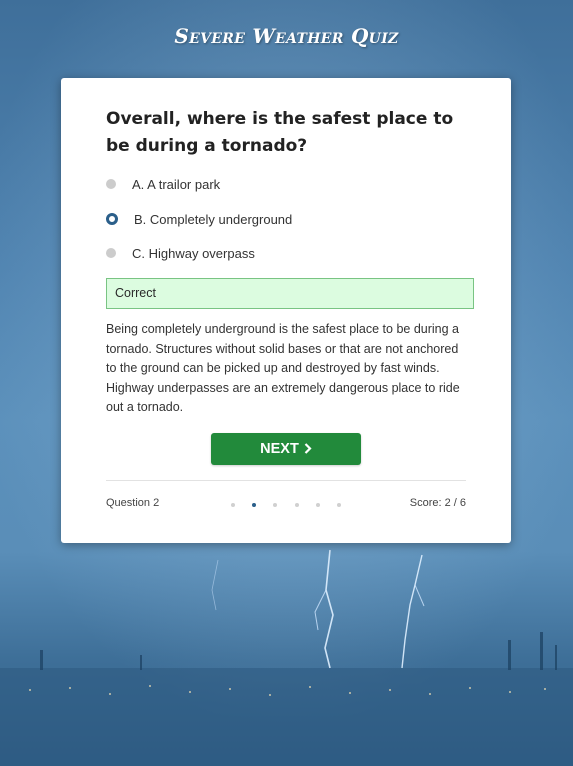 The width and height of the screenshot is (573, 766). What do you see at coordinates (193, 253) in the screenshot?
I see `option-label: C. Highway overpass` at bounding box center [193, 253].